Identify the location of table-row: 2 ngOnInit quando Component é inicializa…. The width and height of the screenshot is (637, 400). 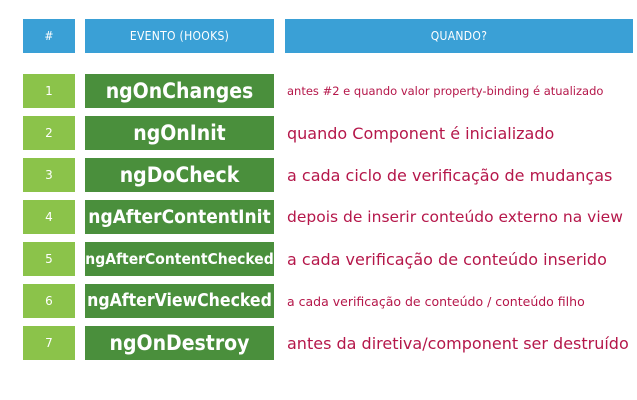
(318, 133).